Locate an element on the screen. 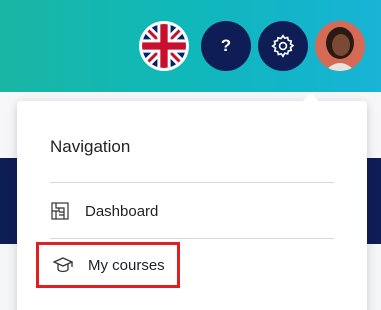 This screenshot has width=381, height=310. settings-button is located at coordinates (283, 46).